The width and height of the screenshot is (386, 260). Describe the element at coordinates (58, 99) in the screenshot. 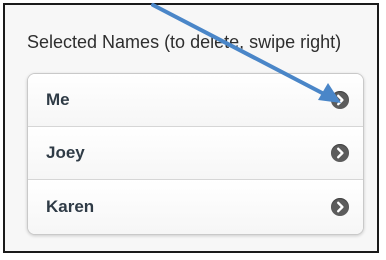

I see `list-item-label: Me` at that location.